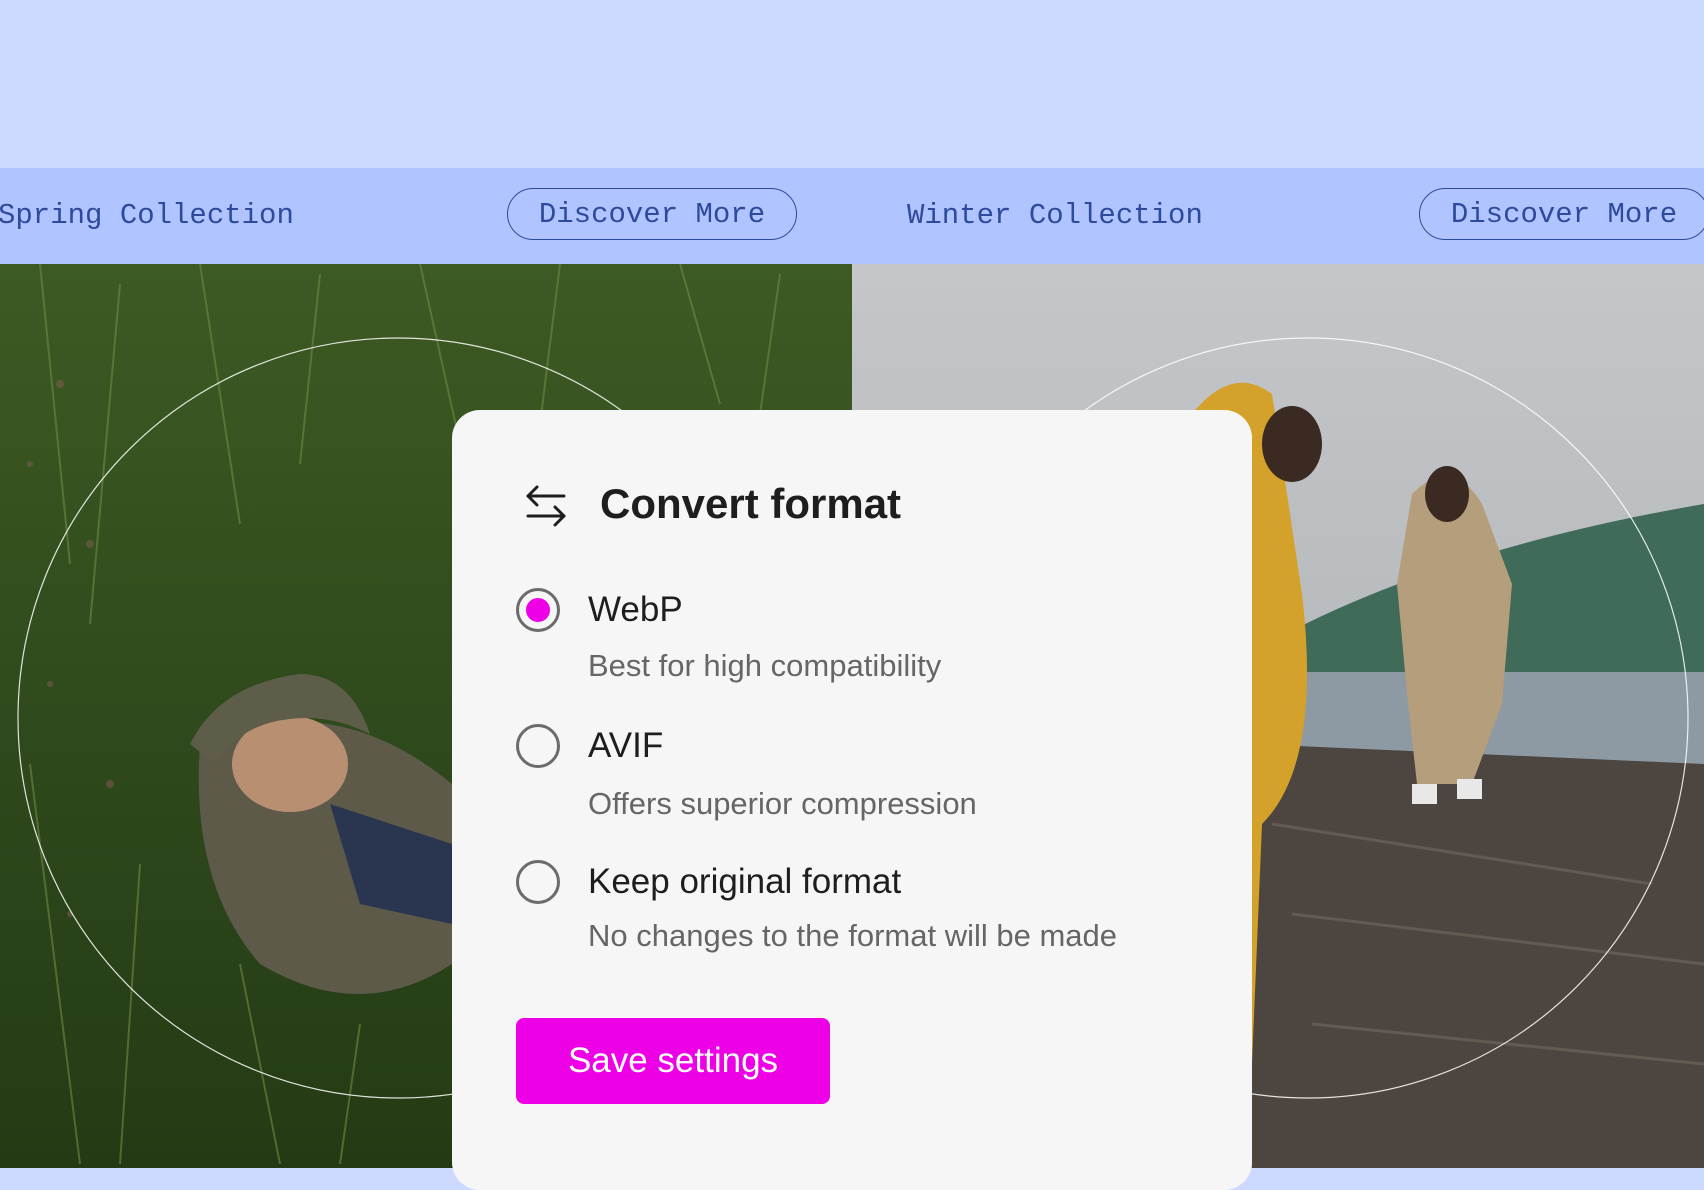  Describe the element at coordinates (751, 503) in the screenshot. I see `dialog-title: Convert format` at that location.